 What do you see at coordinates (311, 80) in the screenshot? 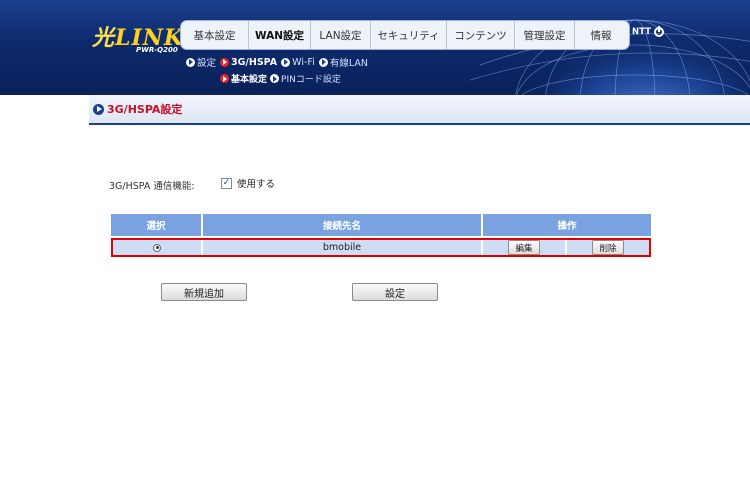
I see `subnav2-label: PINコード設定` at bounding box center [311, 80].